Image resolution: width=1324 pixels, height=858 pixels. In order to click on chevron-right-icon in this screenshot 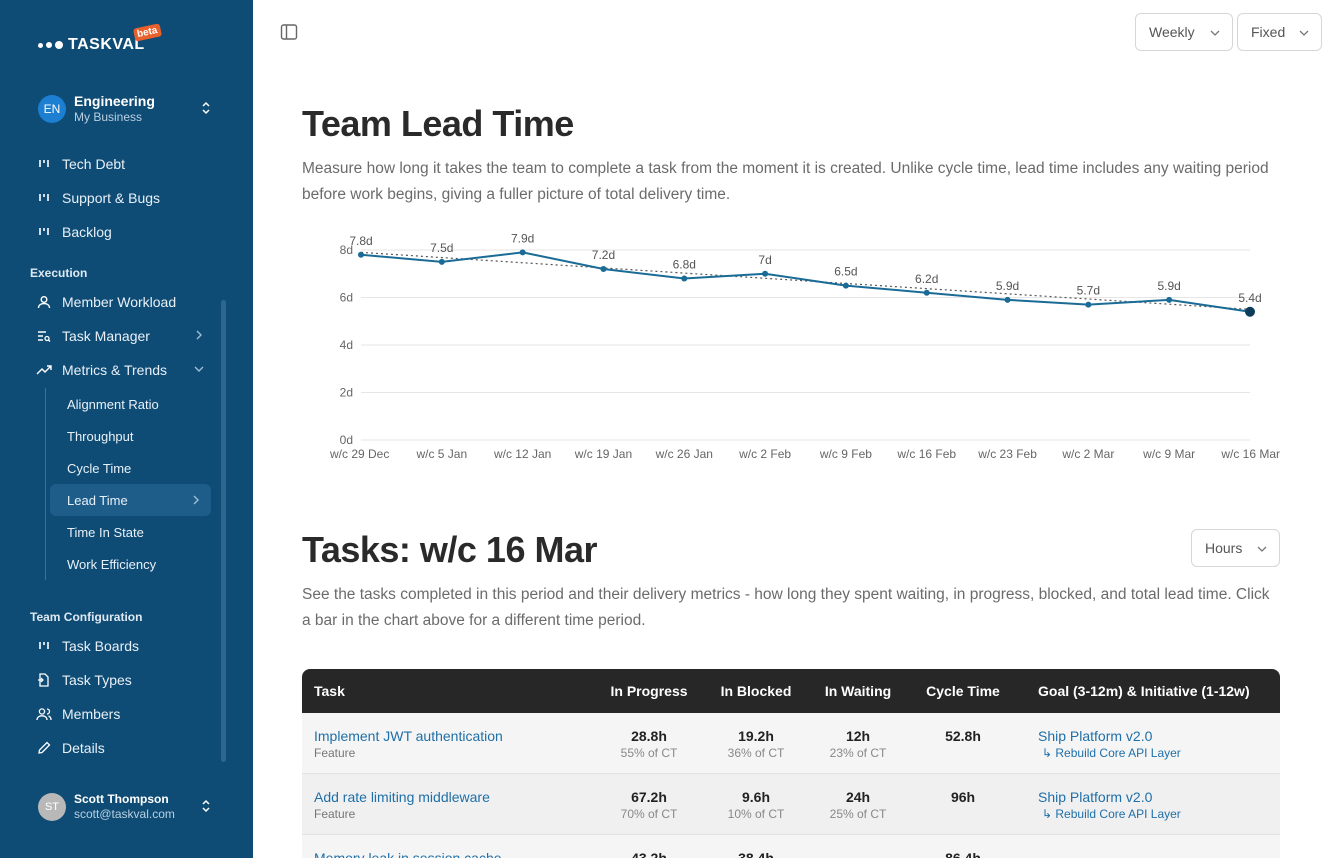, I will do `click(196, 500)`.